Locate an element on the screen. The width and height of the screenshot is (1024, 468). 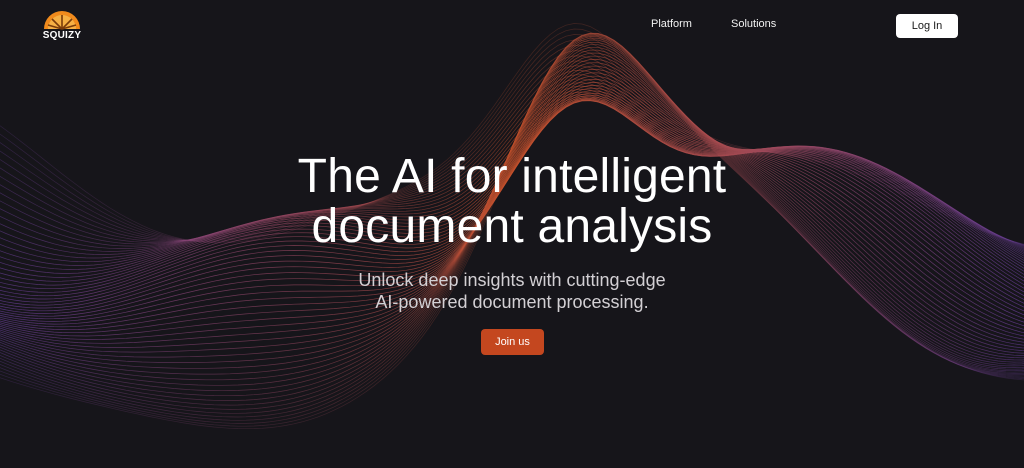
hero-subtitle-line-2: AI-powered document processing. is located at coordinates (512, 302).